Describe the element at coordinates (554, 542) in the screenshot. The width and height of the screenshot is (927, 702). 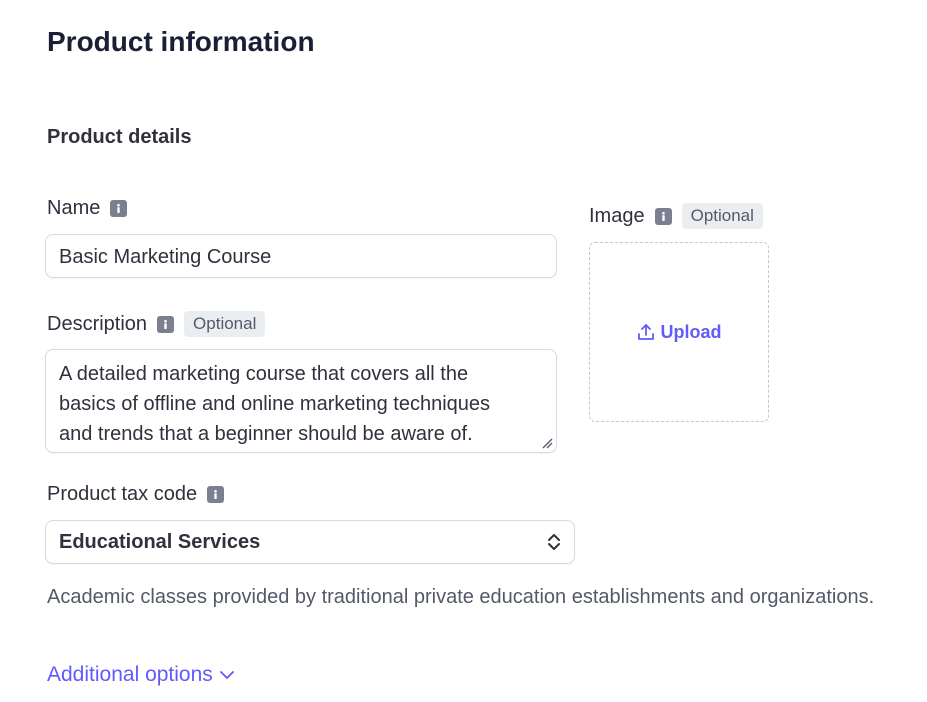
I see `chevron-up-down-icon` at that location.